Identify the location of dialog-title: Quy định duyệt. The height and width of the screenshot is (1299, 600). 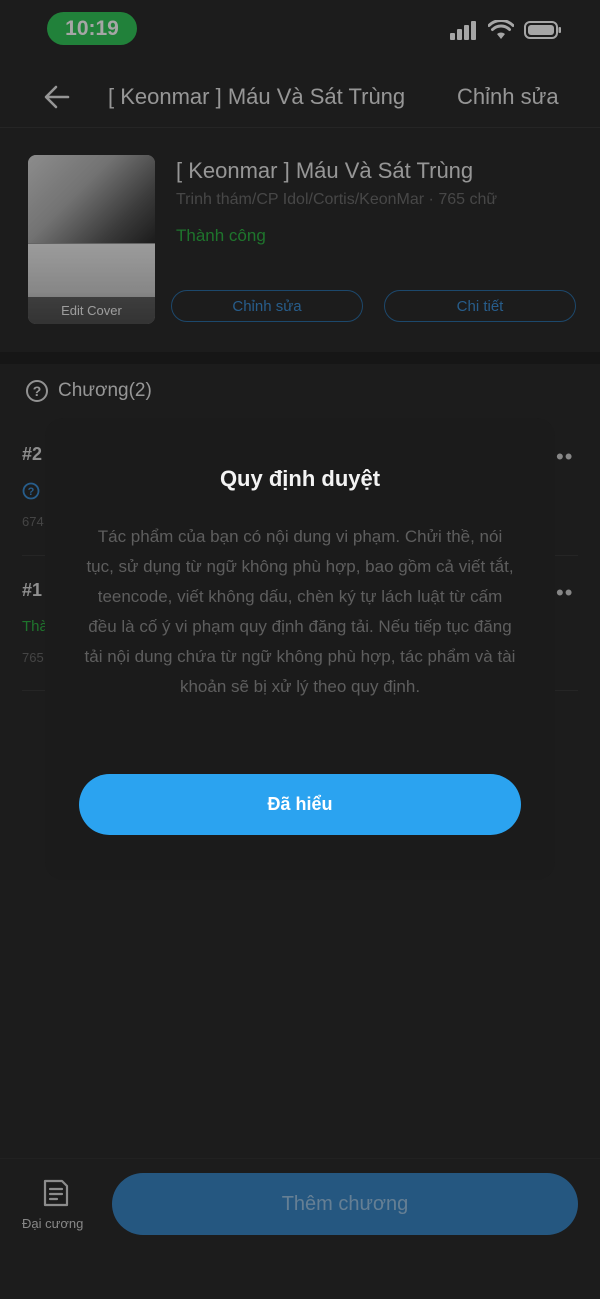
(300, 478).